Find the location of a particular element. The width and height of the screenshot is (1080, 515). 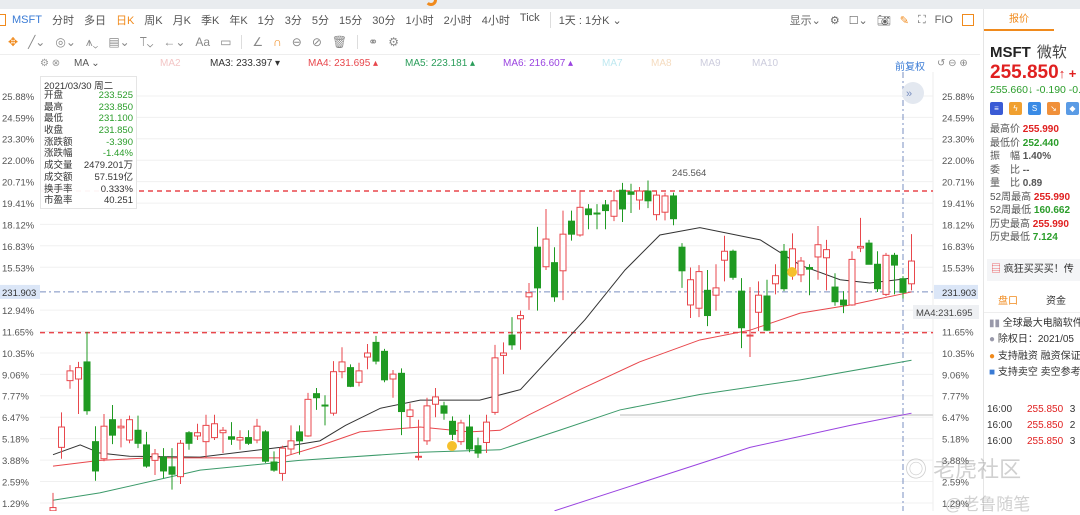

tooltip-label: 涨跌幅 is located at coordinates (58, 154).